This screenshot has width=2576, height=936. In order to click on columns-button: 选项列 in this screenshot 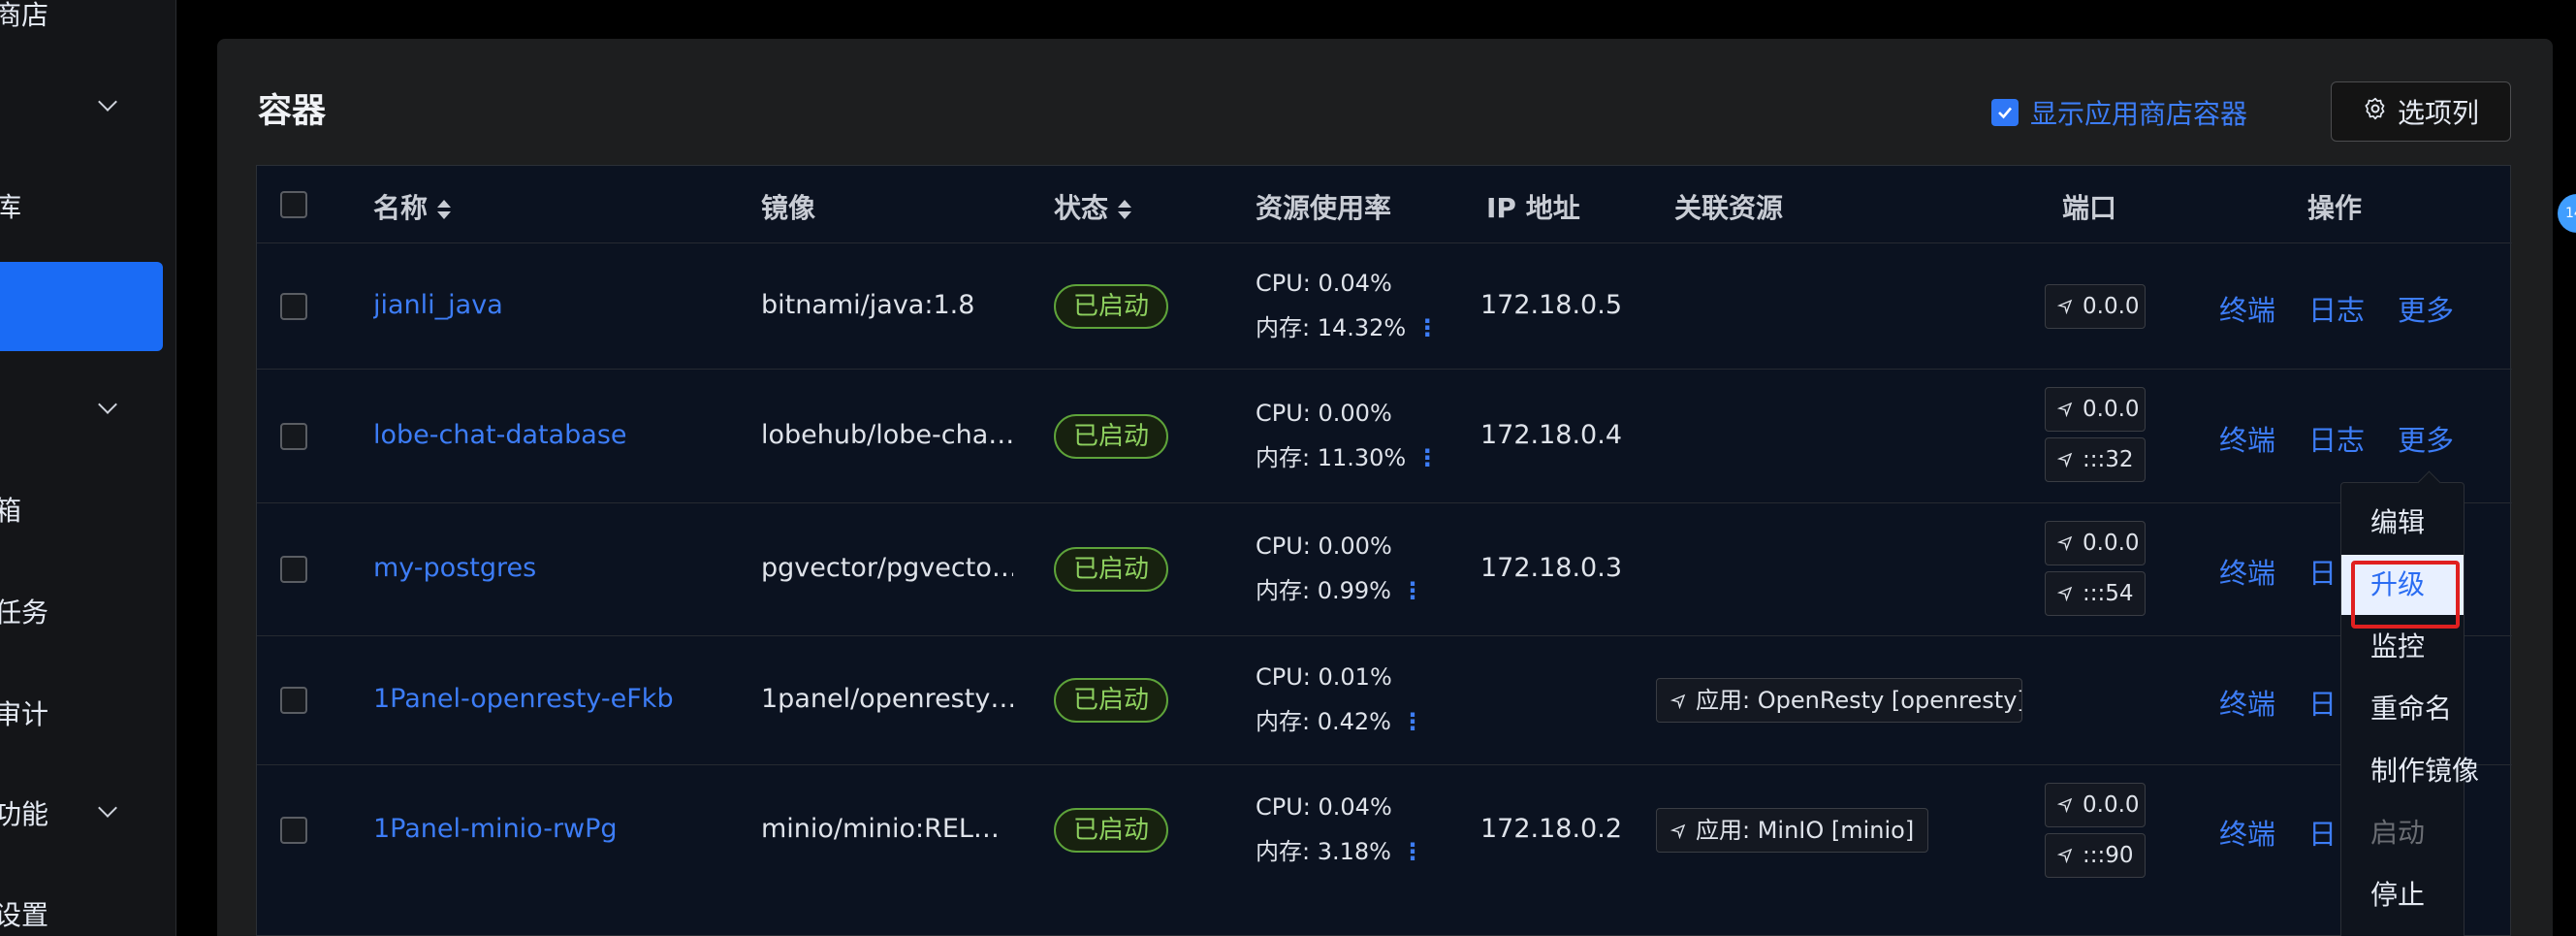, I will do `click(2421, 111)`.